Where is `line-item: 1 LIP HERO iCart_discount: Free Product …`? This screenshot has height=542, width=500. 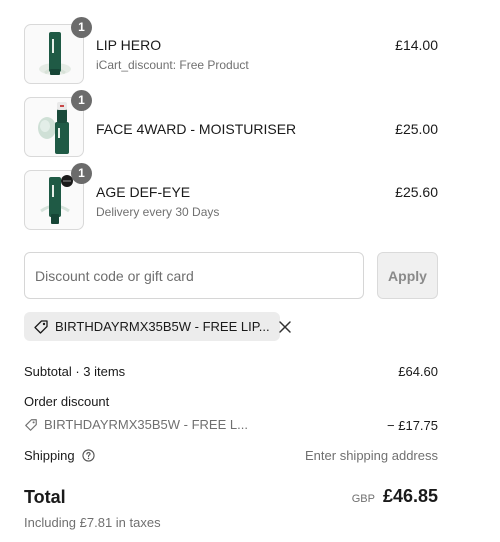 line-item: 1 LIP HERO iCart_discount: Free Product … is located at coordinates (231, 50).